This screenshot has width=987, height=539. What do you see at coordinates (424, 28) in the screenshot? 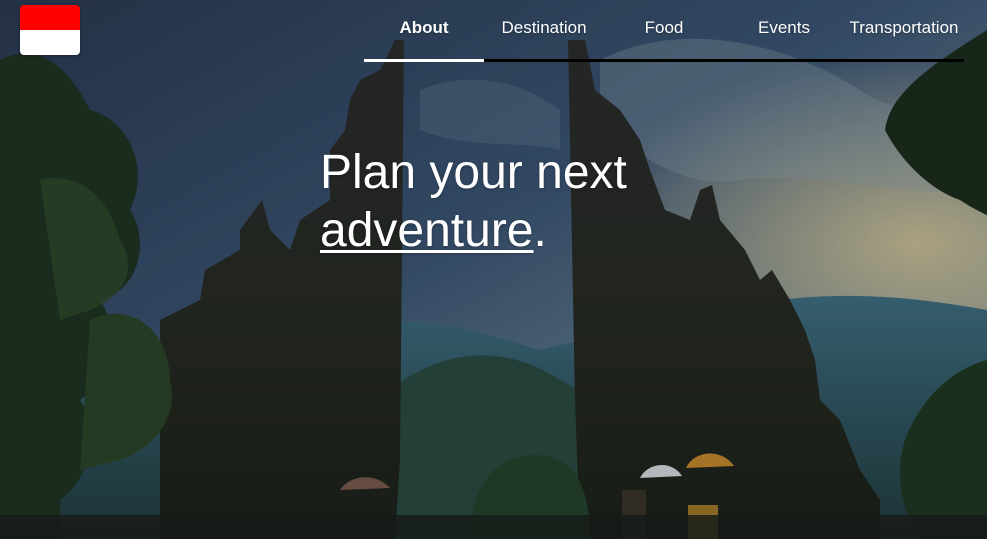
I see `nav-item-about: About` at bounding box center [424, 28].